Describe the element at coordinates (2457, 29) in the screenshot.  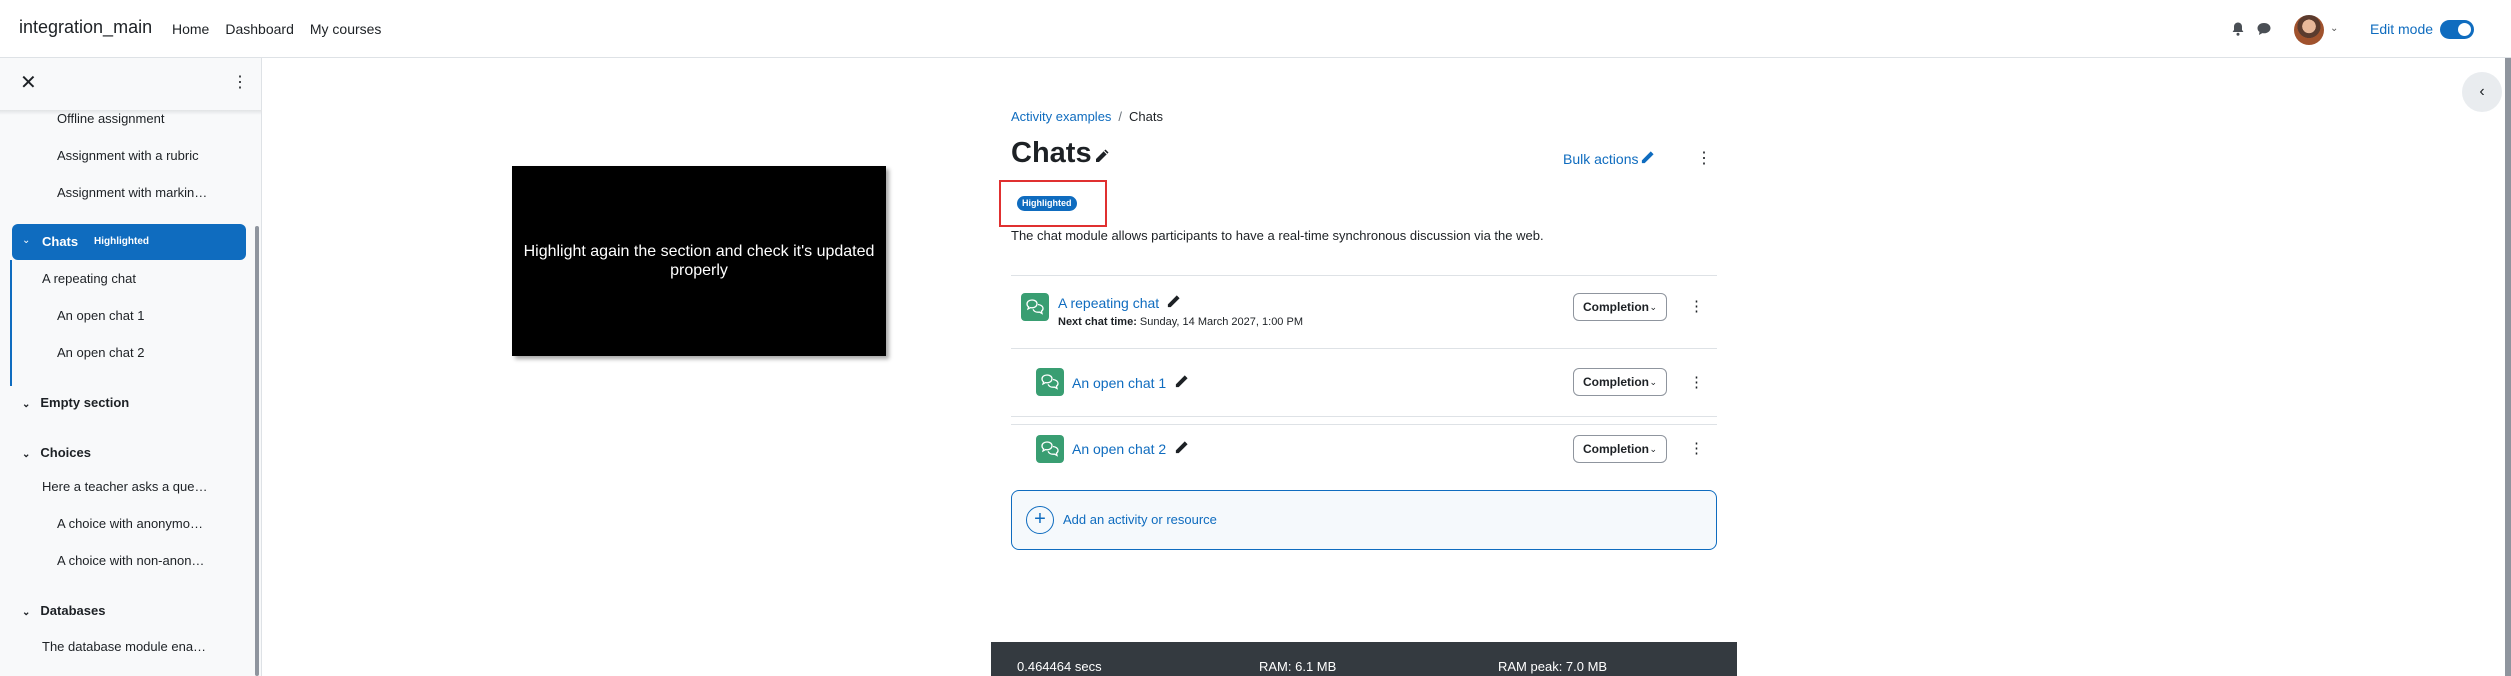
I see `edit-mode-toggle` at that location.